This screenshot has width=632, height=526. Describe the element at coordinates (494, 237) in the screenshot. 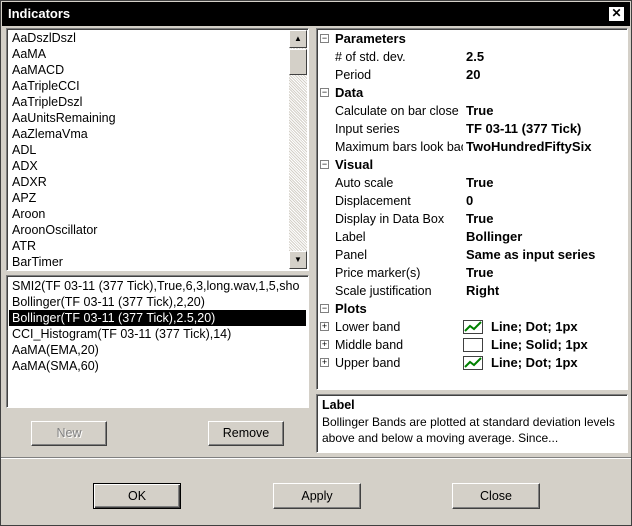

I see `property-value: Bollinger` at that location.